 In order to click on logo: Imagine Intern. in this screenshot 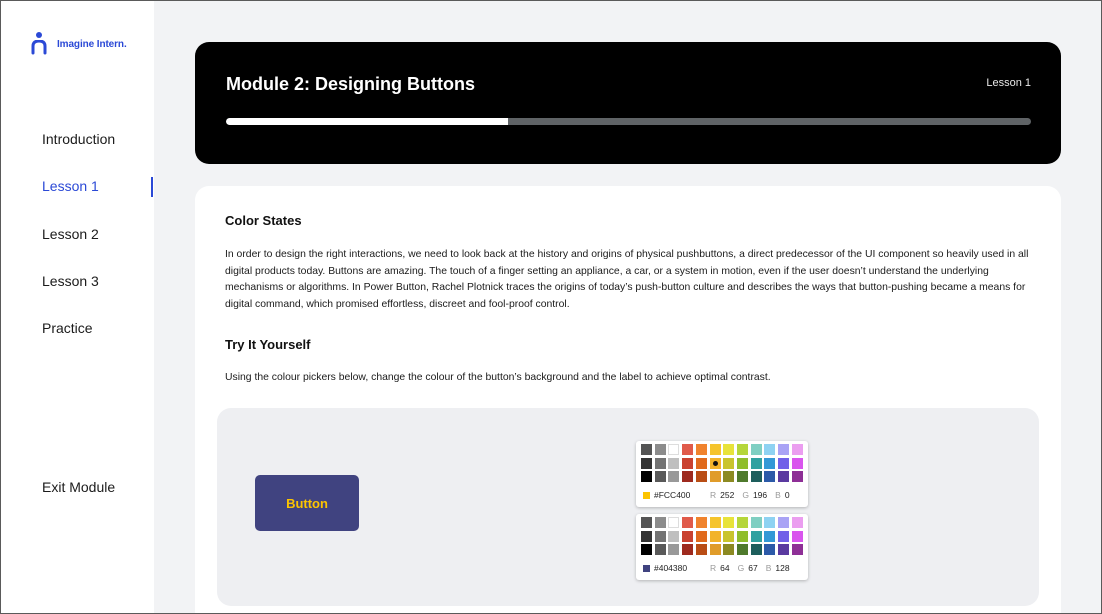, I will do `click(79, 44)`.